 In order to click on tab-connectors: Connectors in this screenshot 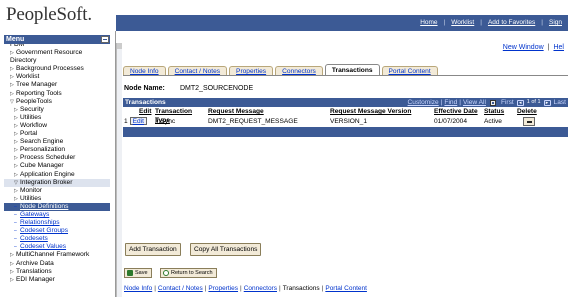, I will do `click(299, 70)`.